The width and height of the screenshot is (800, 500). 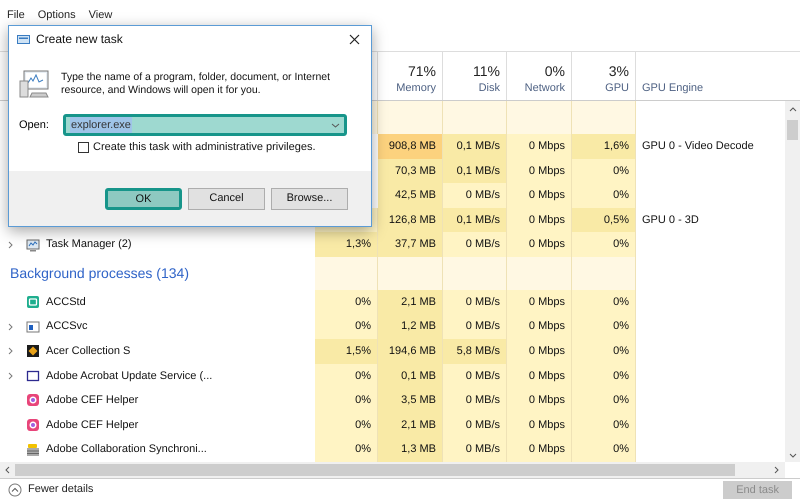 What do you see at coordinates (33, 302) in the screenshot?
I see `app-icon` at bounding box center [33, 302].